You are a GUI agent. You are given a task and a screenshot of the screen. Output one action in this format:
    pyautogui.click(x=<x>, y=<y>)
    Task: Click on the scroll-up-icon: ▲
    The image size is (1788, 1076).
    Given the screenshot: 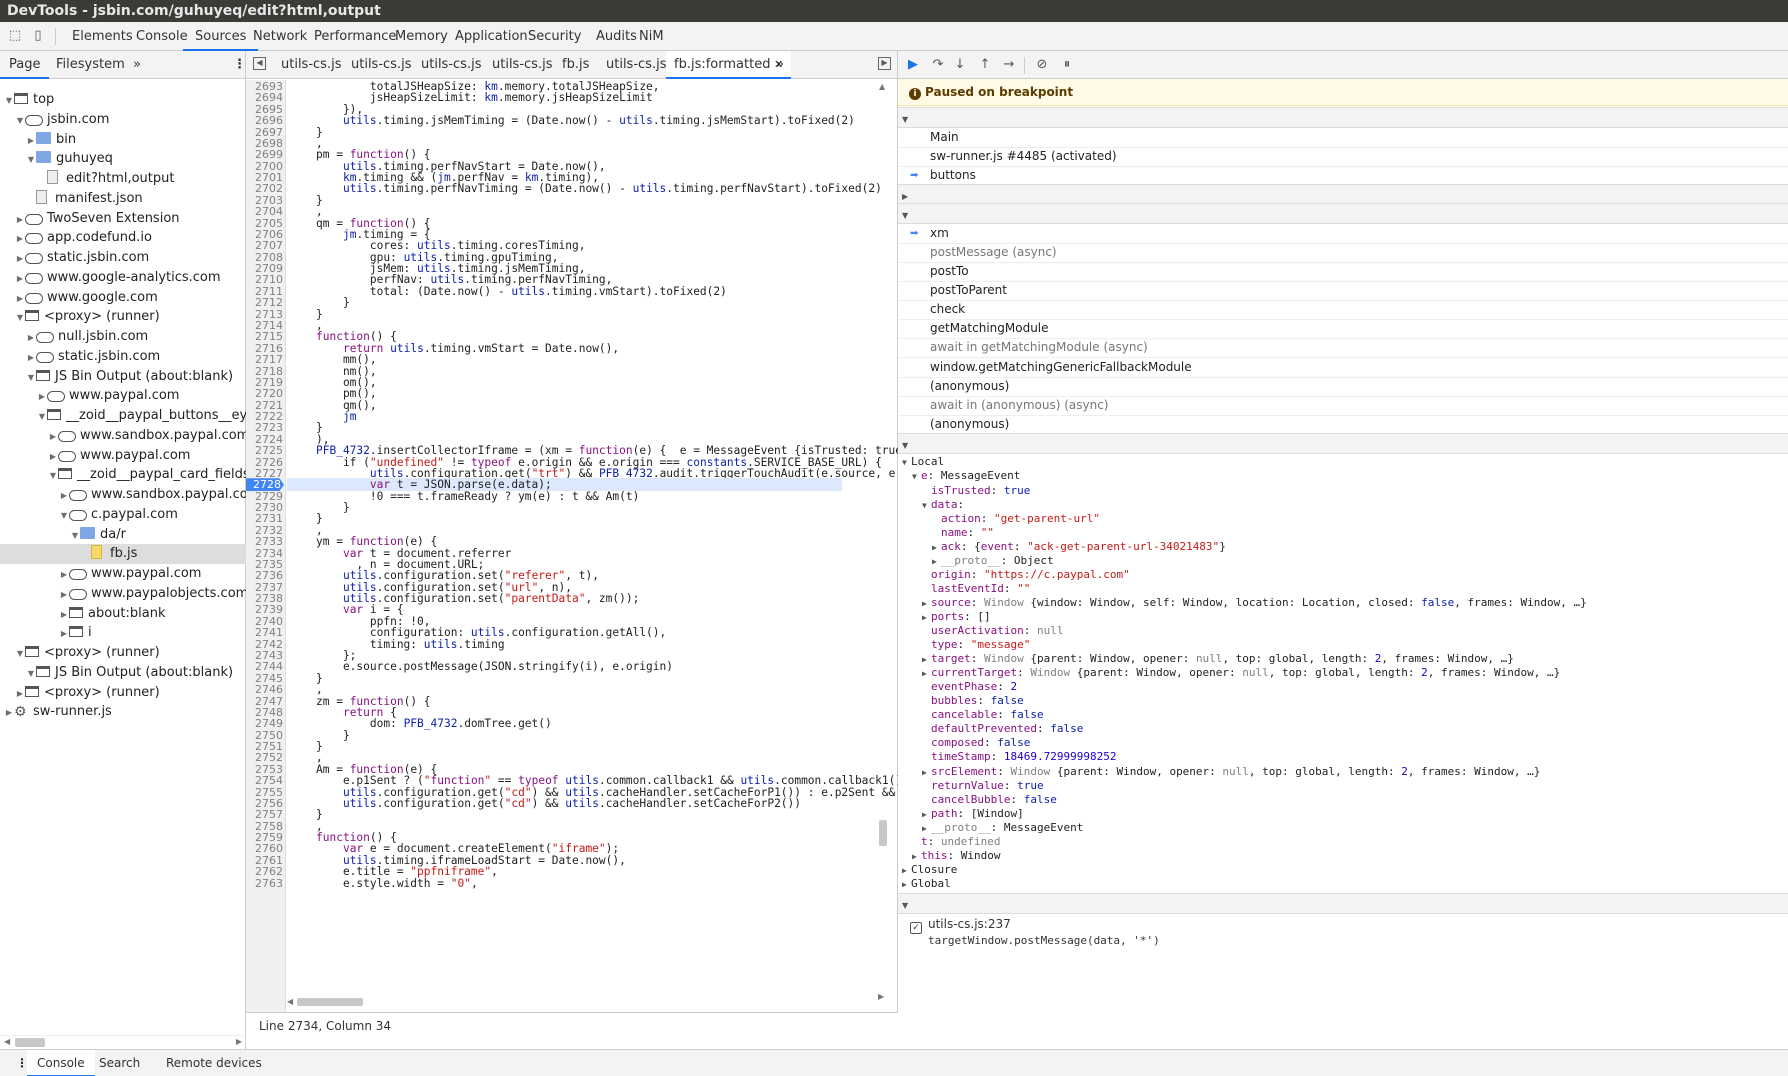 What is the action you would take?
    pyautogui.click(x=882, y=86)
    